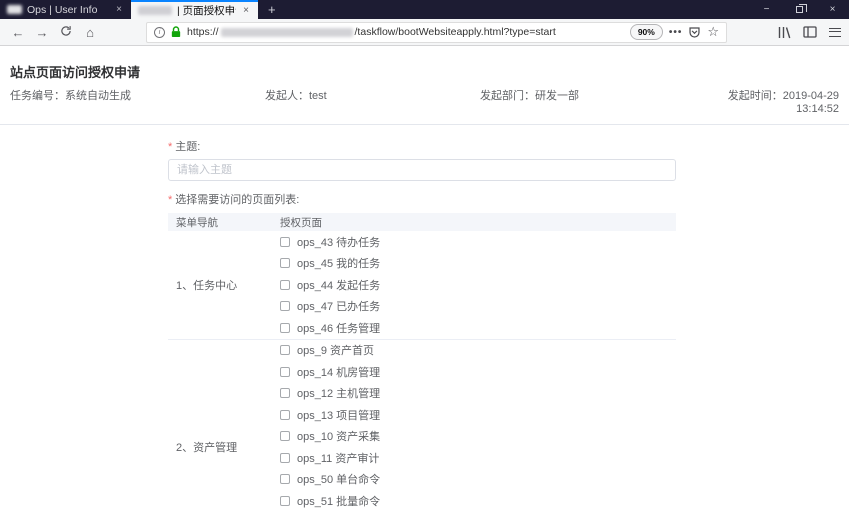  I want to click on meta-label: 发起人：, so click(287, 96).